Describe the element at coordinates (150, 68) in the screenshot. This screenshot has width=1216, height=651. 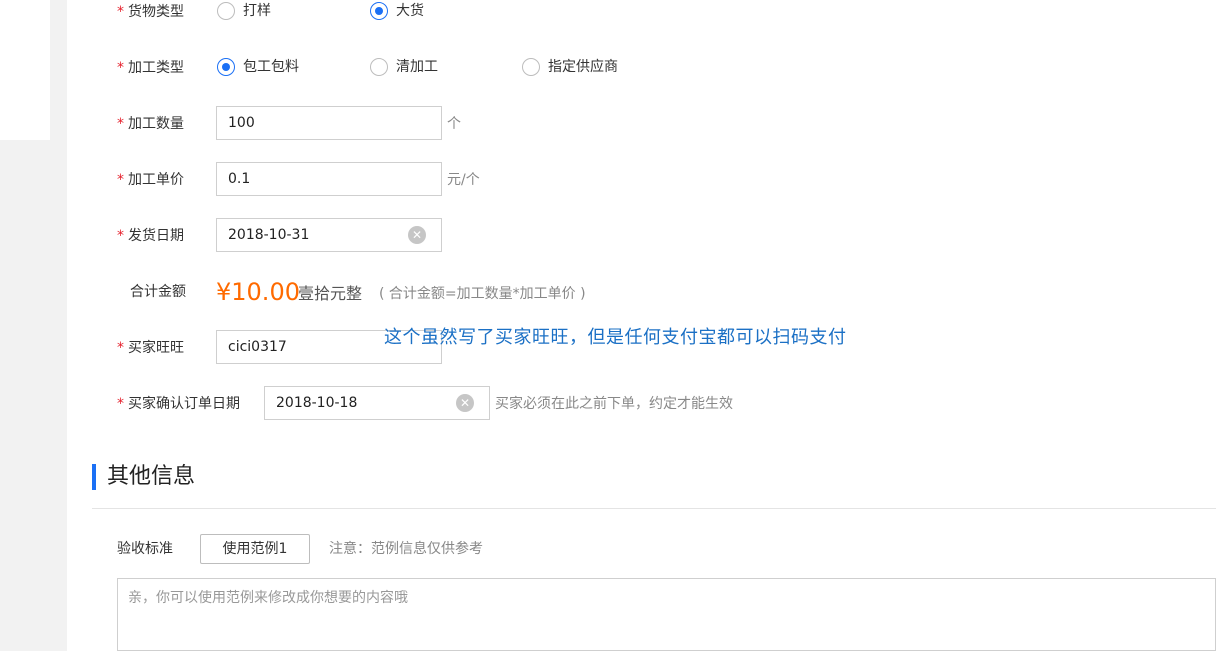
I see `process-type-label: * 加工类型` at that location.